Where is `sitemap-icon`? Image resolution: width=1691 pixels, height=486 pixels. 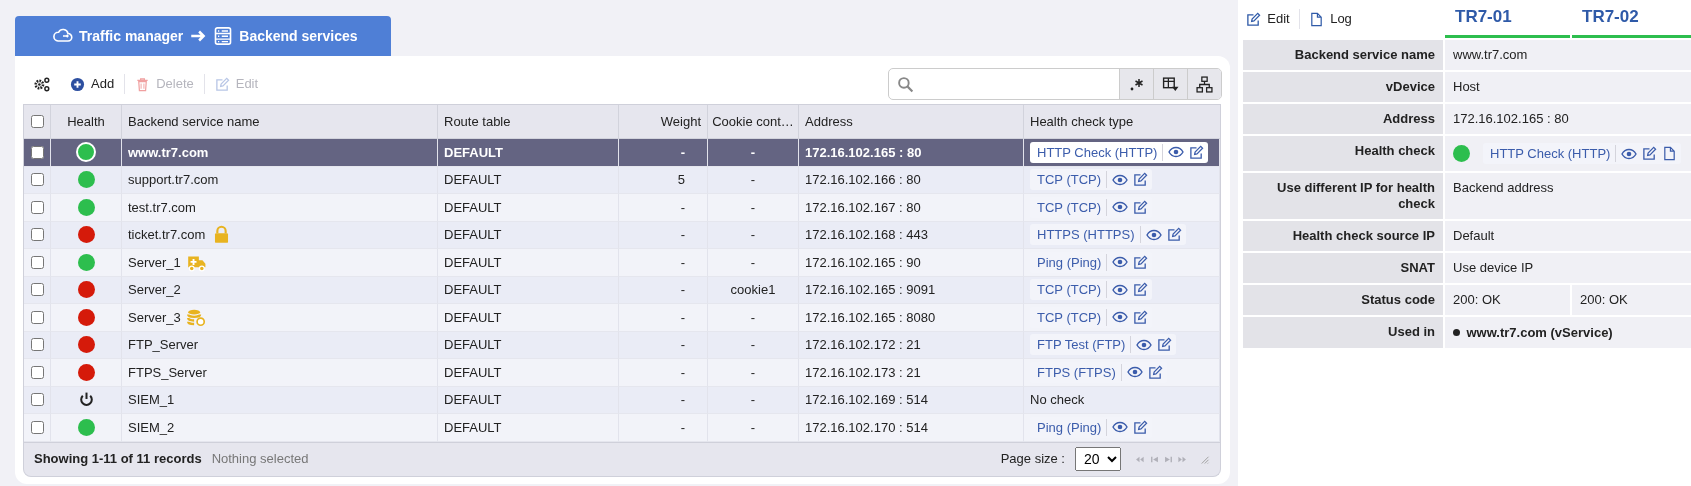
sitemap-icon is located at coordinates (1204, 84).